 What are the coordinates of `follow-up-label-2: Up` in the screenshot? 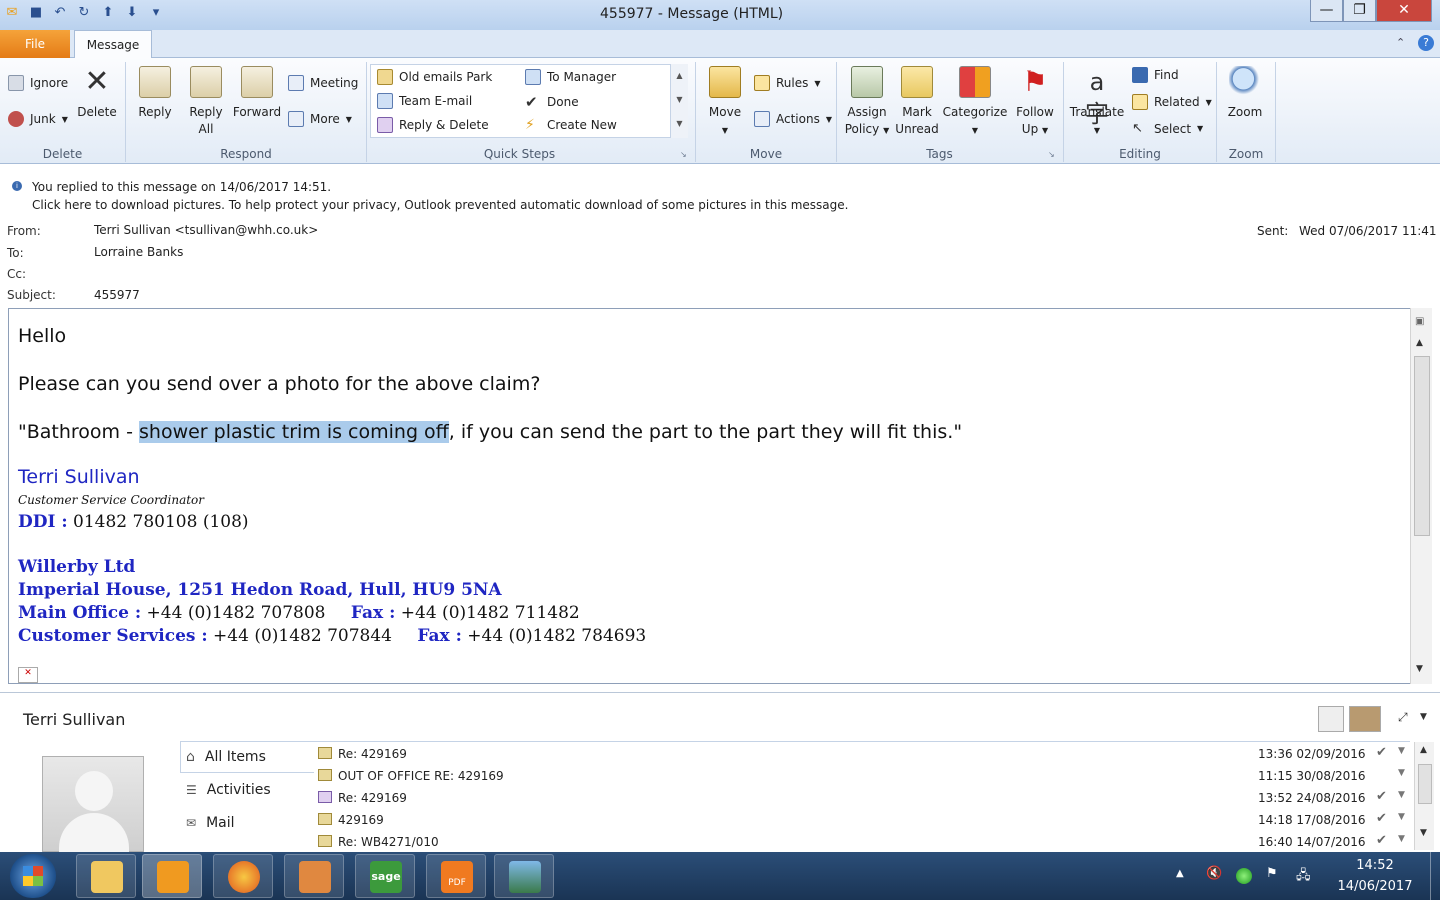 It's located at (1030, 129).